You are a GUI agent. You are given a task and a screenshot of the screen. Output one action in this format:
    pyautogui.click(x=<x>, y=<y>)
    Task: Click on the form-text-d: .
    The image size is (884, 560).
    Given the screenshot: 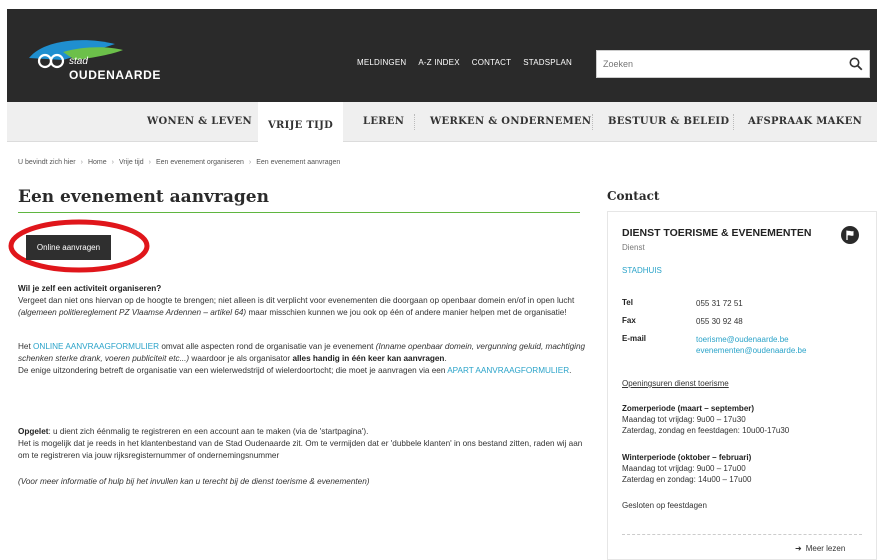 What is the action you would take?
    pyautogui.click(x=445, y=358)
    